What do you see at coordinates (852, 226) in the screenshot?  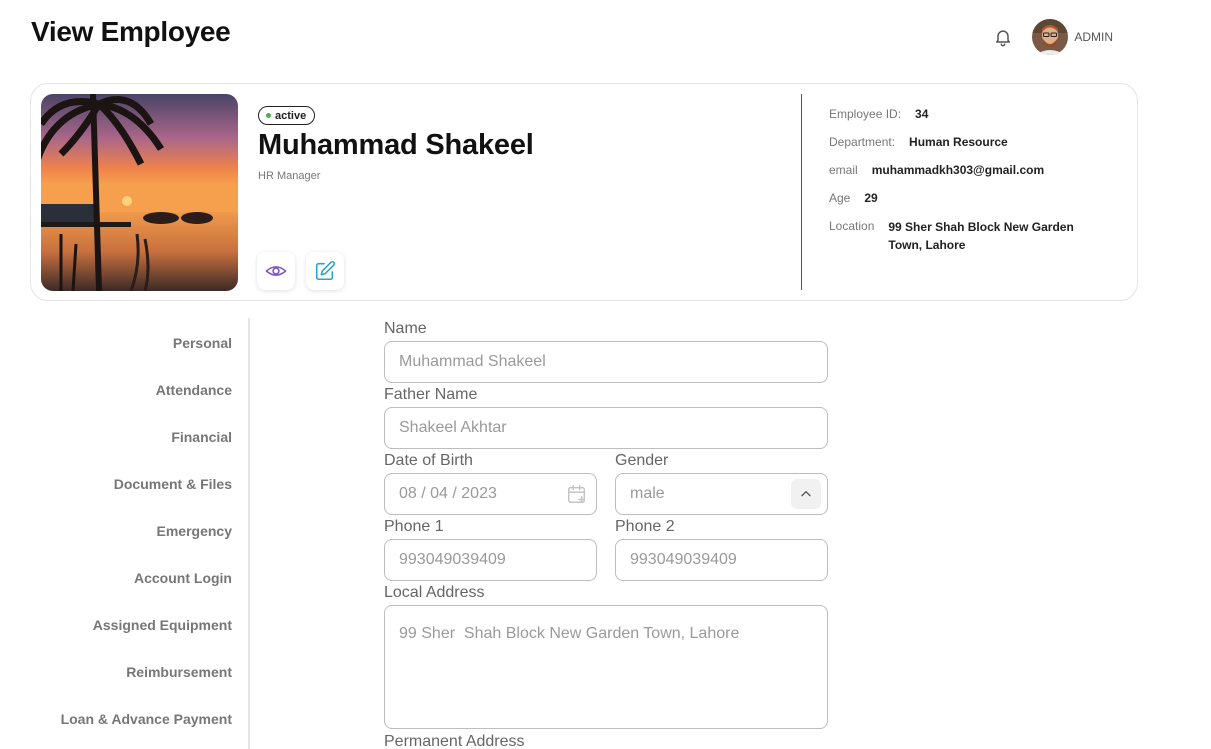 I see `location-label: Location` at bounding box center [852, 226].